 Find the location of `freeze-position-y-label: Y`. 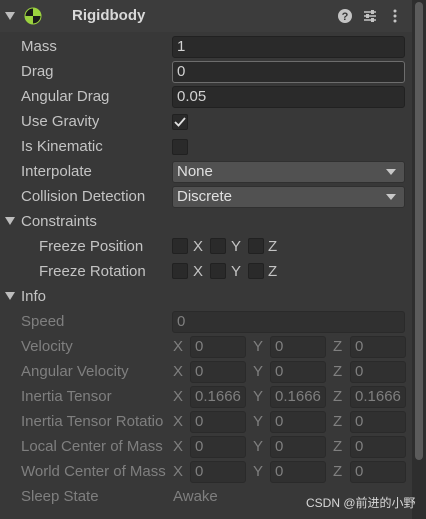

freeze-position-y-label: Y is located at coordinates (236, 246).